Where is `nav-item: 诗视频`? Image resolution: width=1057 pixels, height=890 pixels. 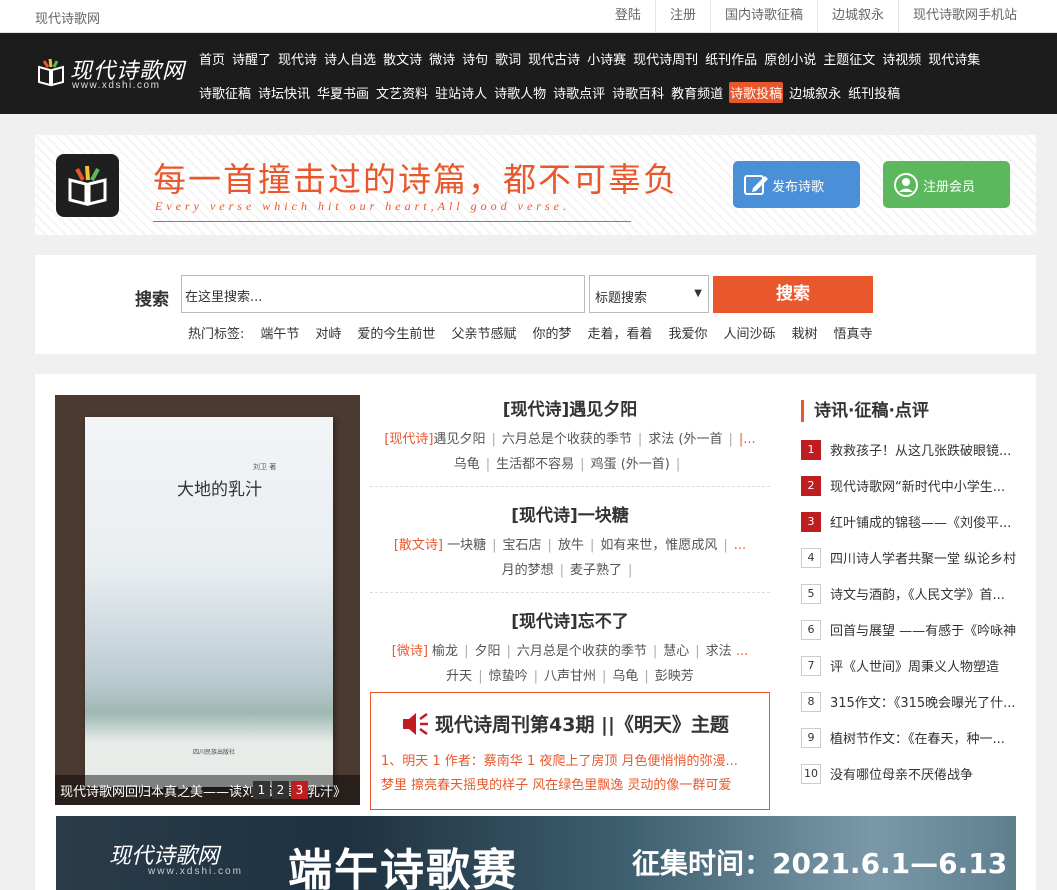
nav-item: 诗视频 is located at coordinates (901, 58).